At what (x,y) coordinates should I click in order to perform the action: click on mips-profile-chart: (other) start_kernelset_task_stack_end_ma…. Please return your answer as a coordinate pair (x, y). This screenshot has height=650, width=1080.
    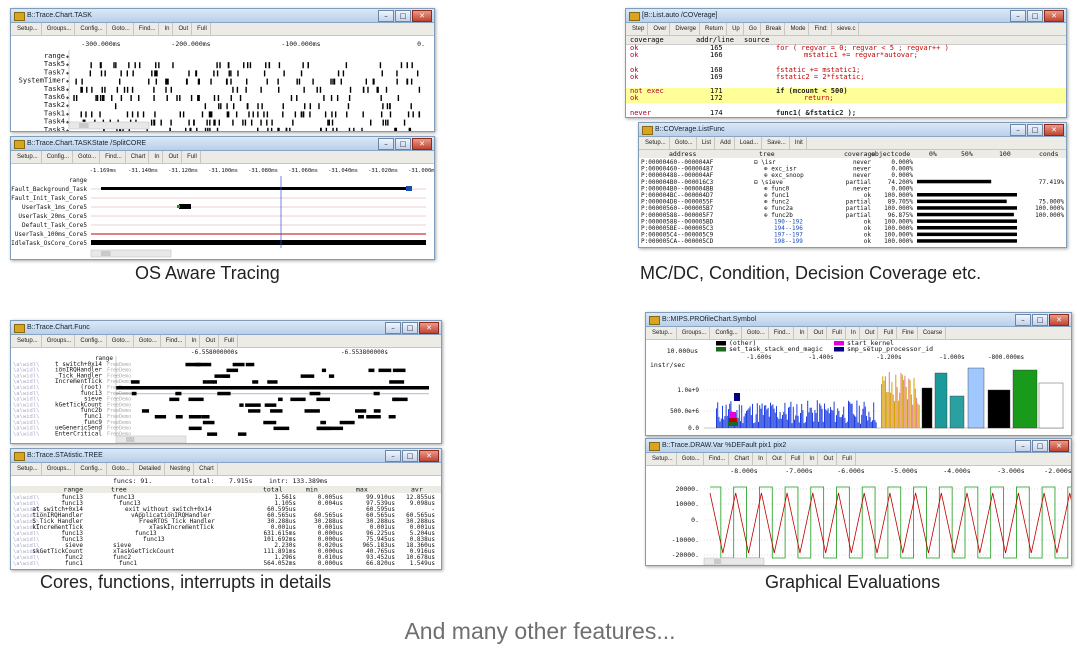
    Looking at the image, I should click on (858, 387).